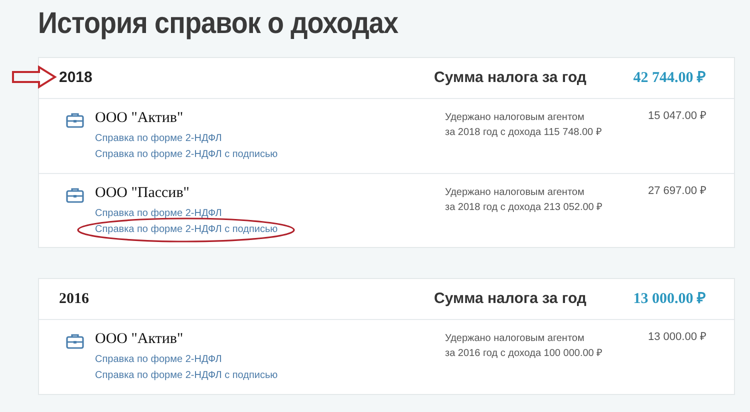 This screenshot has height=412, width=750. Describe the element at coordinates (676, 191) in the screenshot. I see `row-amount: 27 697.00 ₽` at that location.